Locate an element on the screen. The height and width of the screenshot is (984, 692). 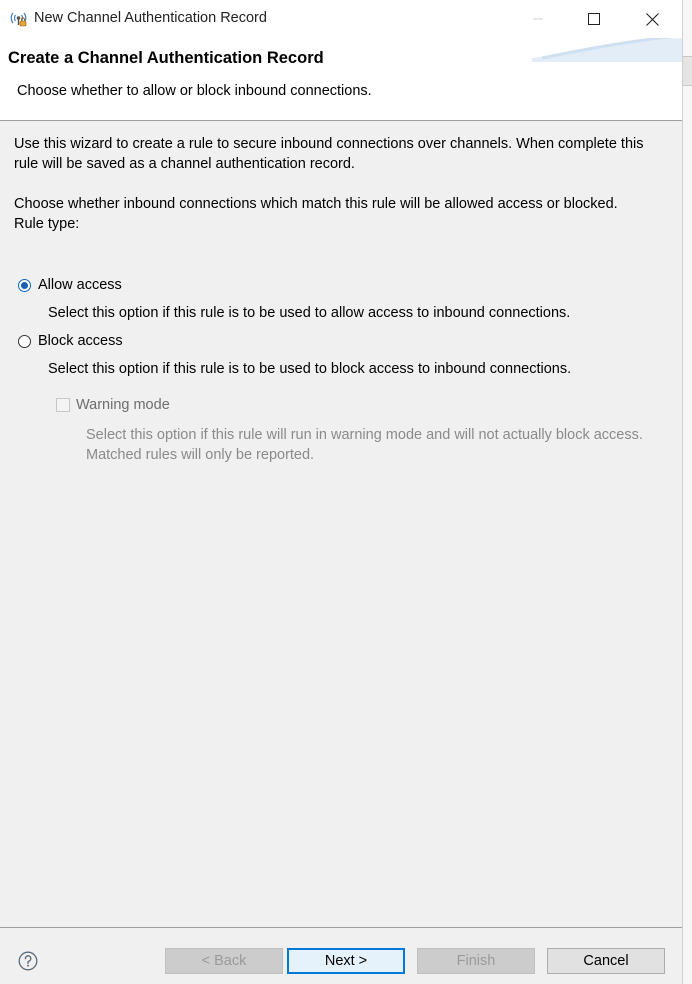
warning-mode-checkbox: Warning mode is located at coordinates (113, 405).